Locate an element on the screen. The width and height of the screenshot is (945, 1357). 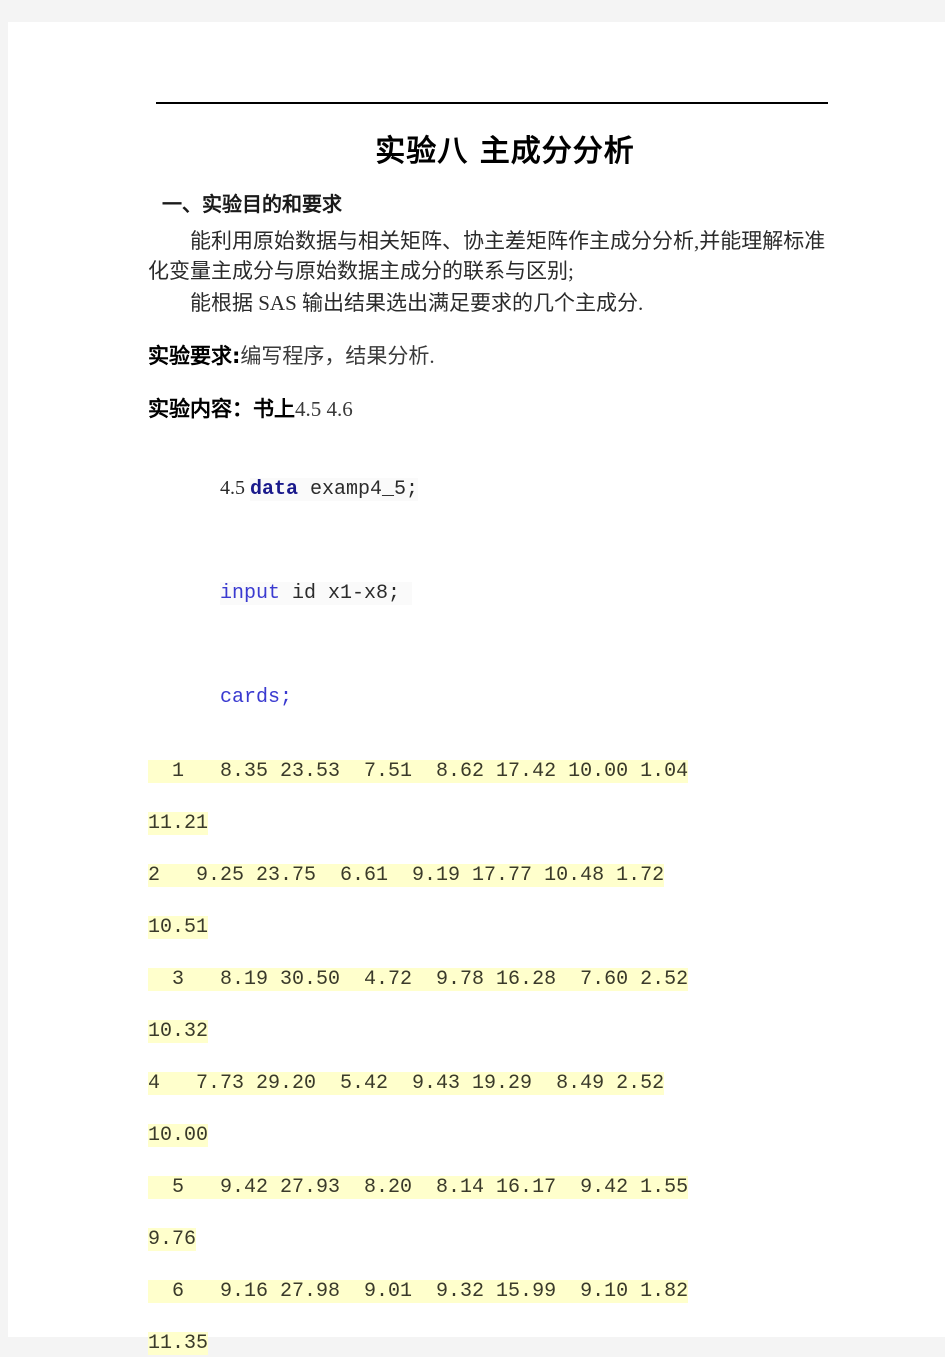
data-row-wrap: 11.35 is located at coordinates (493, 1344).